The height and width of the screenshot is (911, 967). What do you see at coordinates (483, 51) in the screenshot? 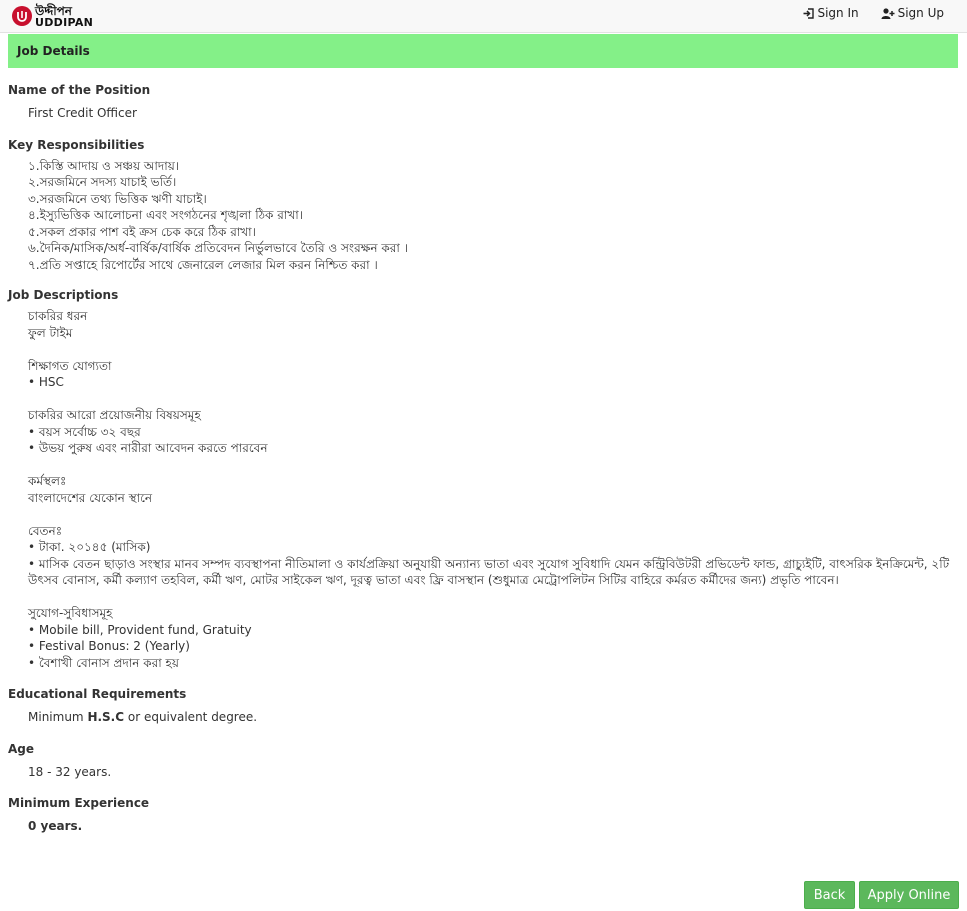
I see `job-details-header: Job Details` at bounding box center [483, 51].